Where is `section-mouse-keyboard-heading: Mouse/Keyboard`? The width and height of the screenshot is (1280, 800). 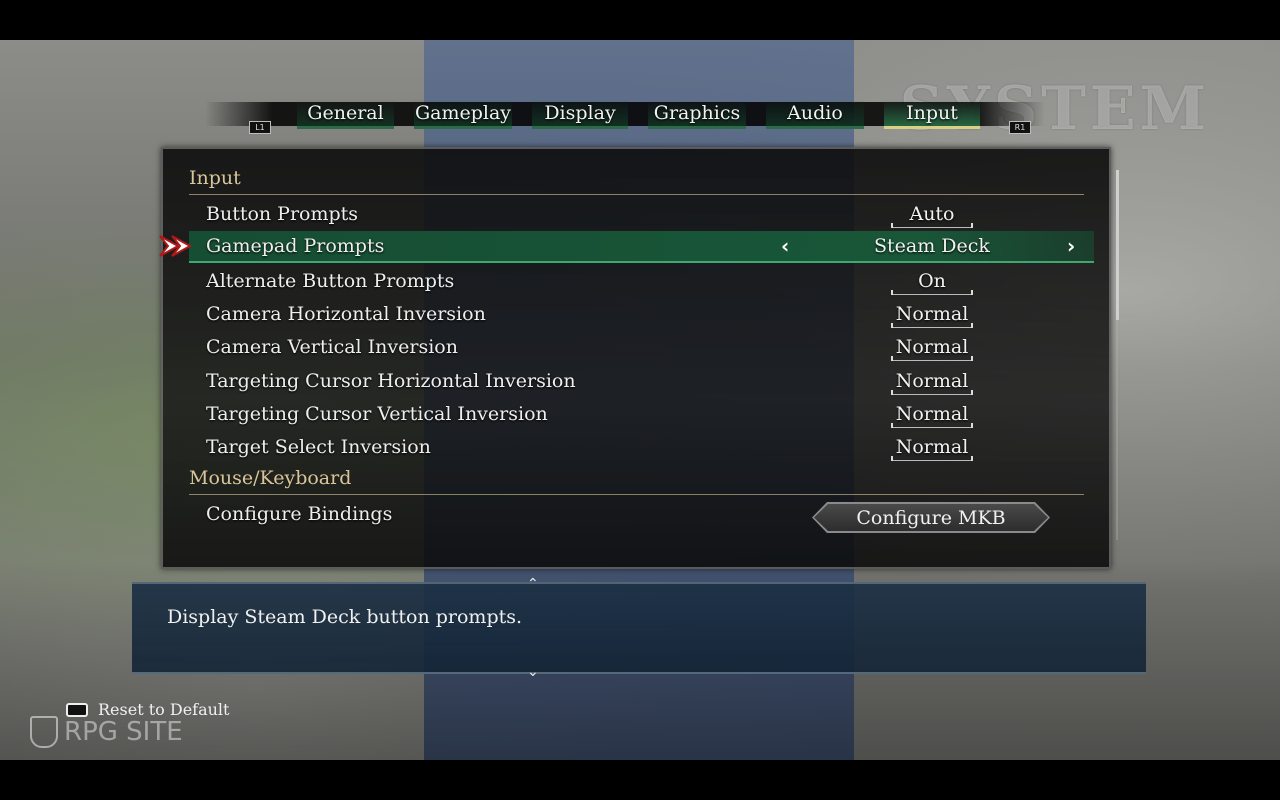
section-mouse-keyboard-heading: Mouse/Keyboard is located at coordinates (270, 478).